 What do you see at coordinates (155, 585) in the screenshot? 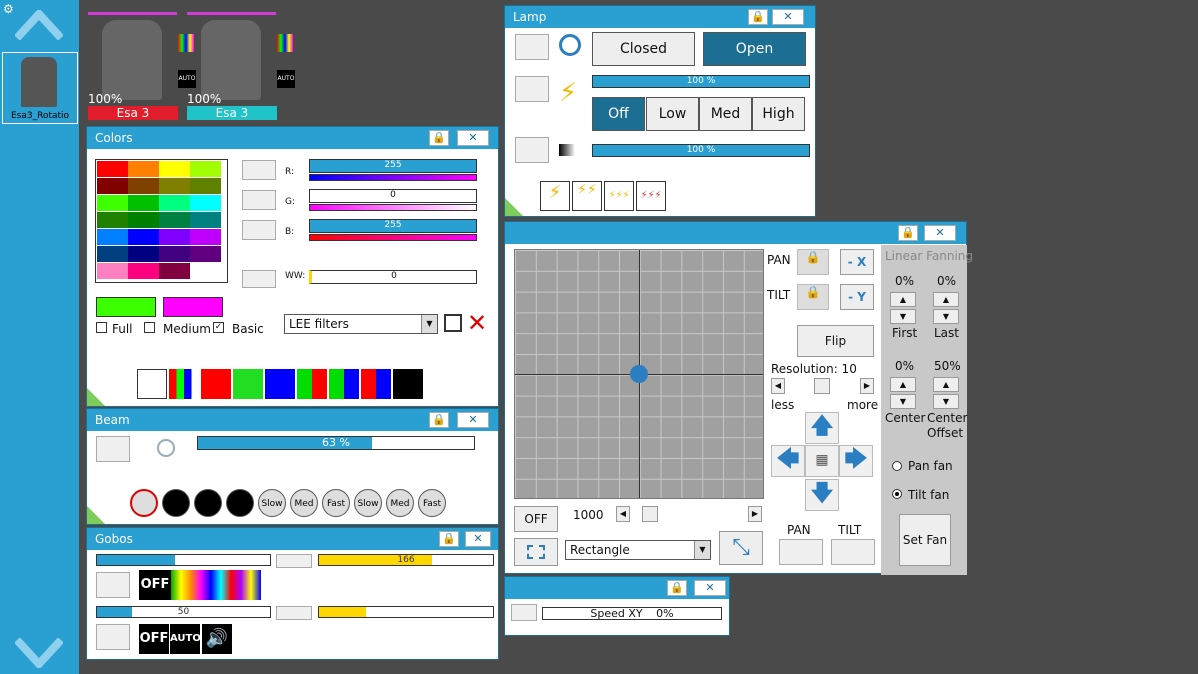
I see `gobo-off-button: OFF` at bounding box center [155, 585].